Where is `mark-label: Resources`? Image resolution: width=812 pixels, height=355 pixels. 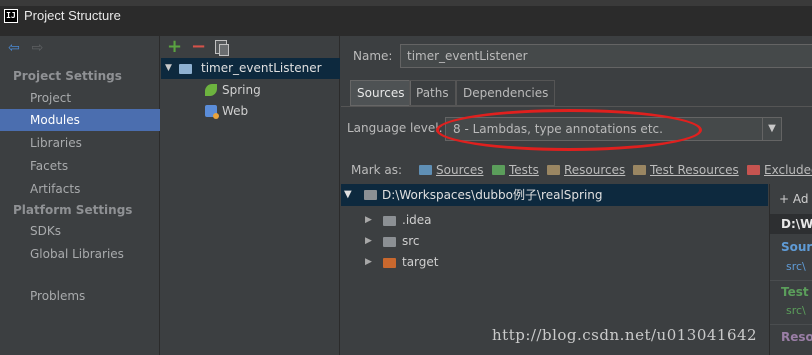
mark-label: Resources is located at coordinates (595, 170).